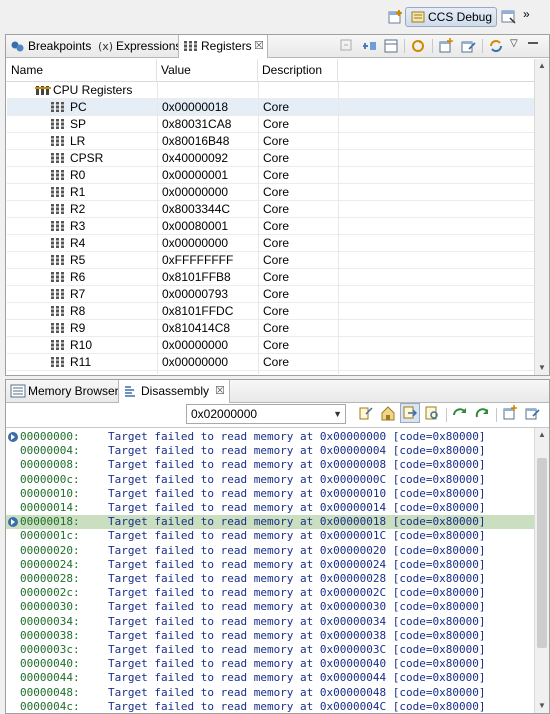 This screenshot has width=550, height=714. I want to click on home-icon, so click(388, 413).